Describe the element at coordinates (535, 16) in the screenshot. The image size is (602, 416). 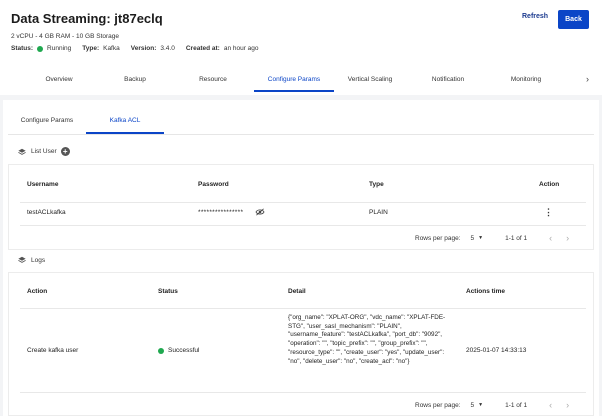
I see `refresh-button: Refresh` at that location.